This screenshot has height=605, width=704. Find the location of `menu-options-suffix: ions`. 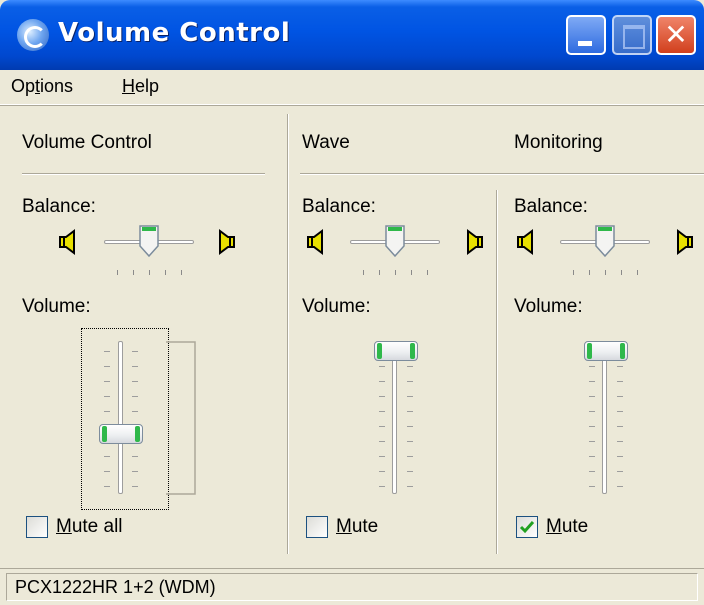

menu-options-suffix: ions is located at coordinates (57, 86).